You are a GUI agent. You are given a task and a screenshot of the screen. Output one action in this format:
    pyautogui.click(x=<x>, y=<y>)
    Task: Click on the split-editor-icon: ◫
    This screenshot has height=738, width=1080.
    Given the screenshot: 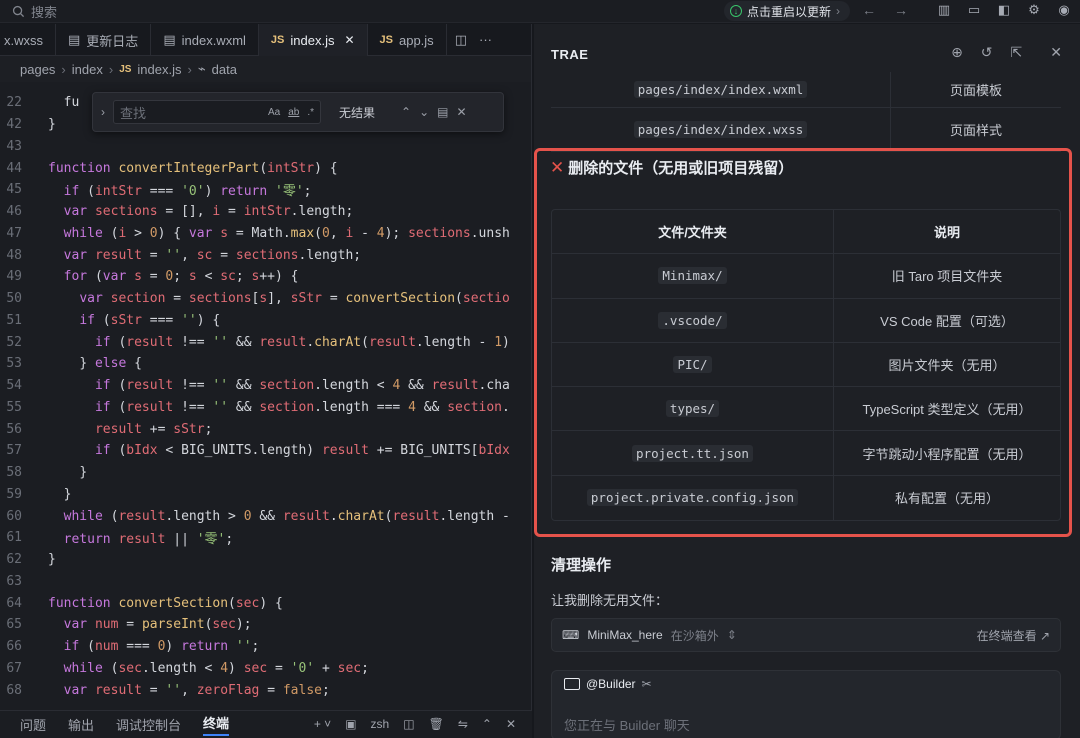 What is the action you would take?
    pyautogui.click(x=461, y=40)
    